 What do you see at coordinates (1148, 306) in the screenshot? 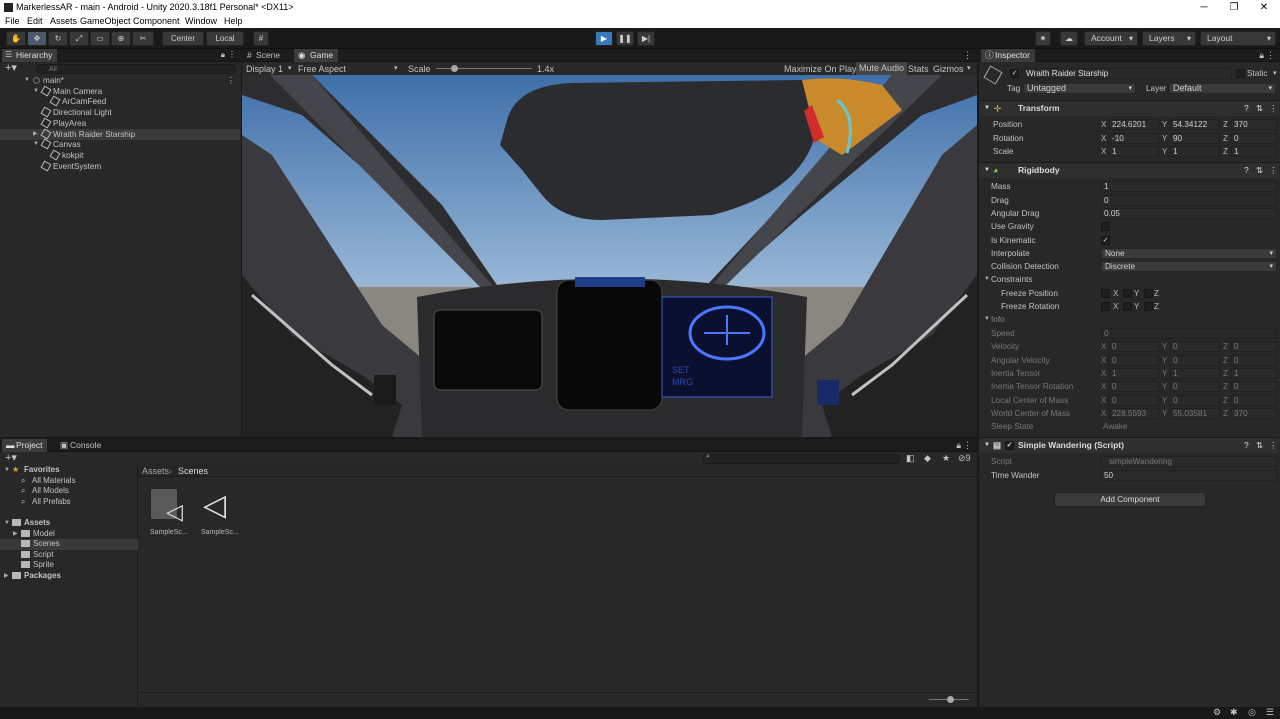
I see `freeze-rot-z-checkbox` at bounding box center [1148, 306].